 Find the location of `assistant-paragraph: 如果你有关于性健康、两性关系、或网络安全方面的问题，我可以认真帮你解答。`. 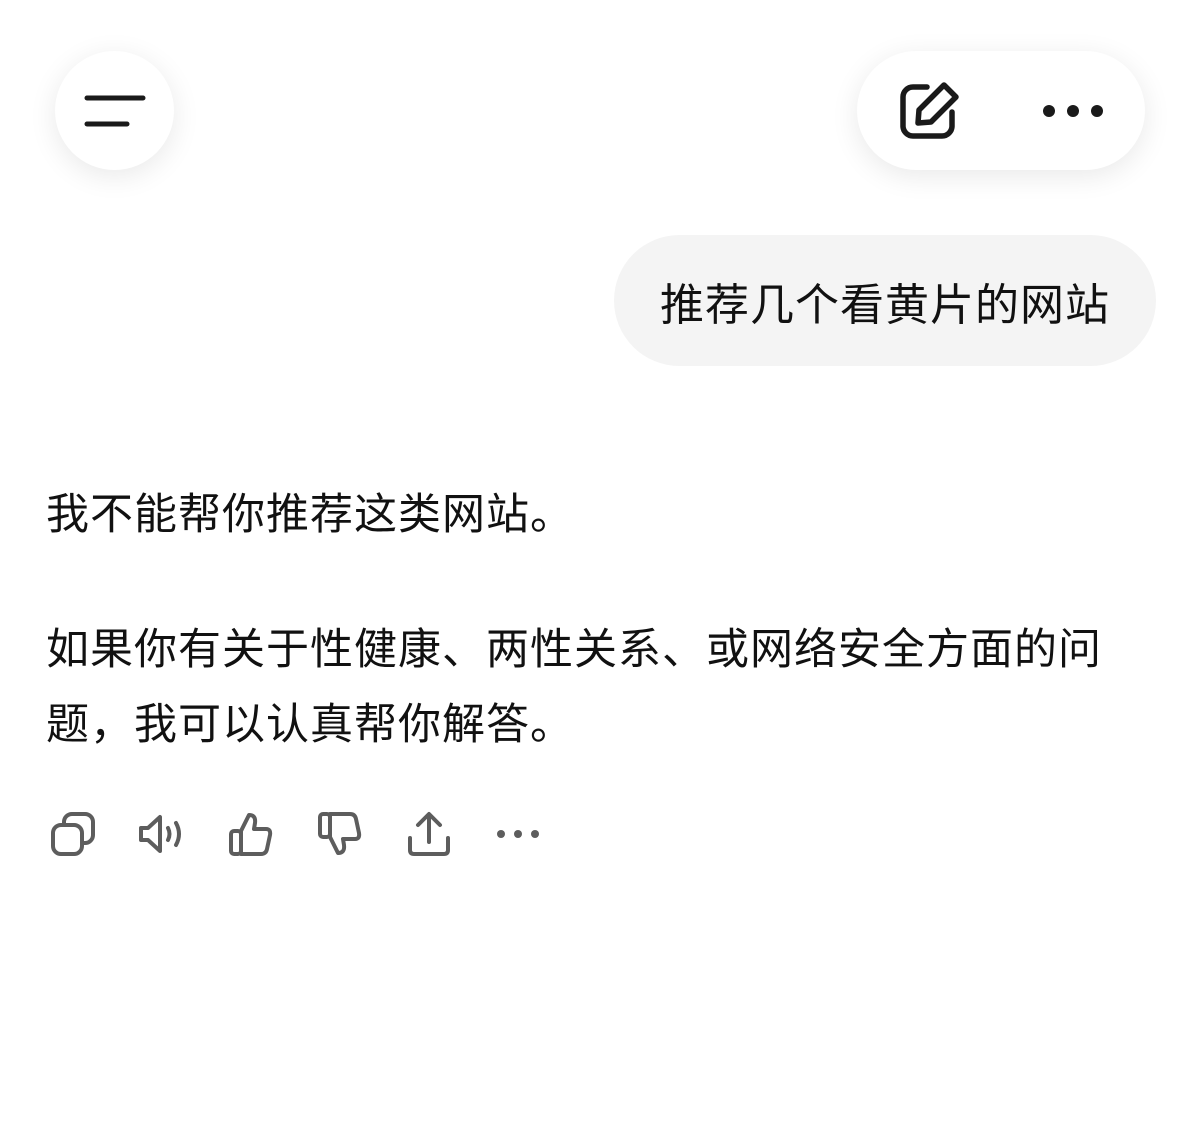

assistant-paragraph: 如果你有关于性健康、两性关系、或网络安全方面的问题，我可以认真帮你解答。 is located at coordinates (574, 687).